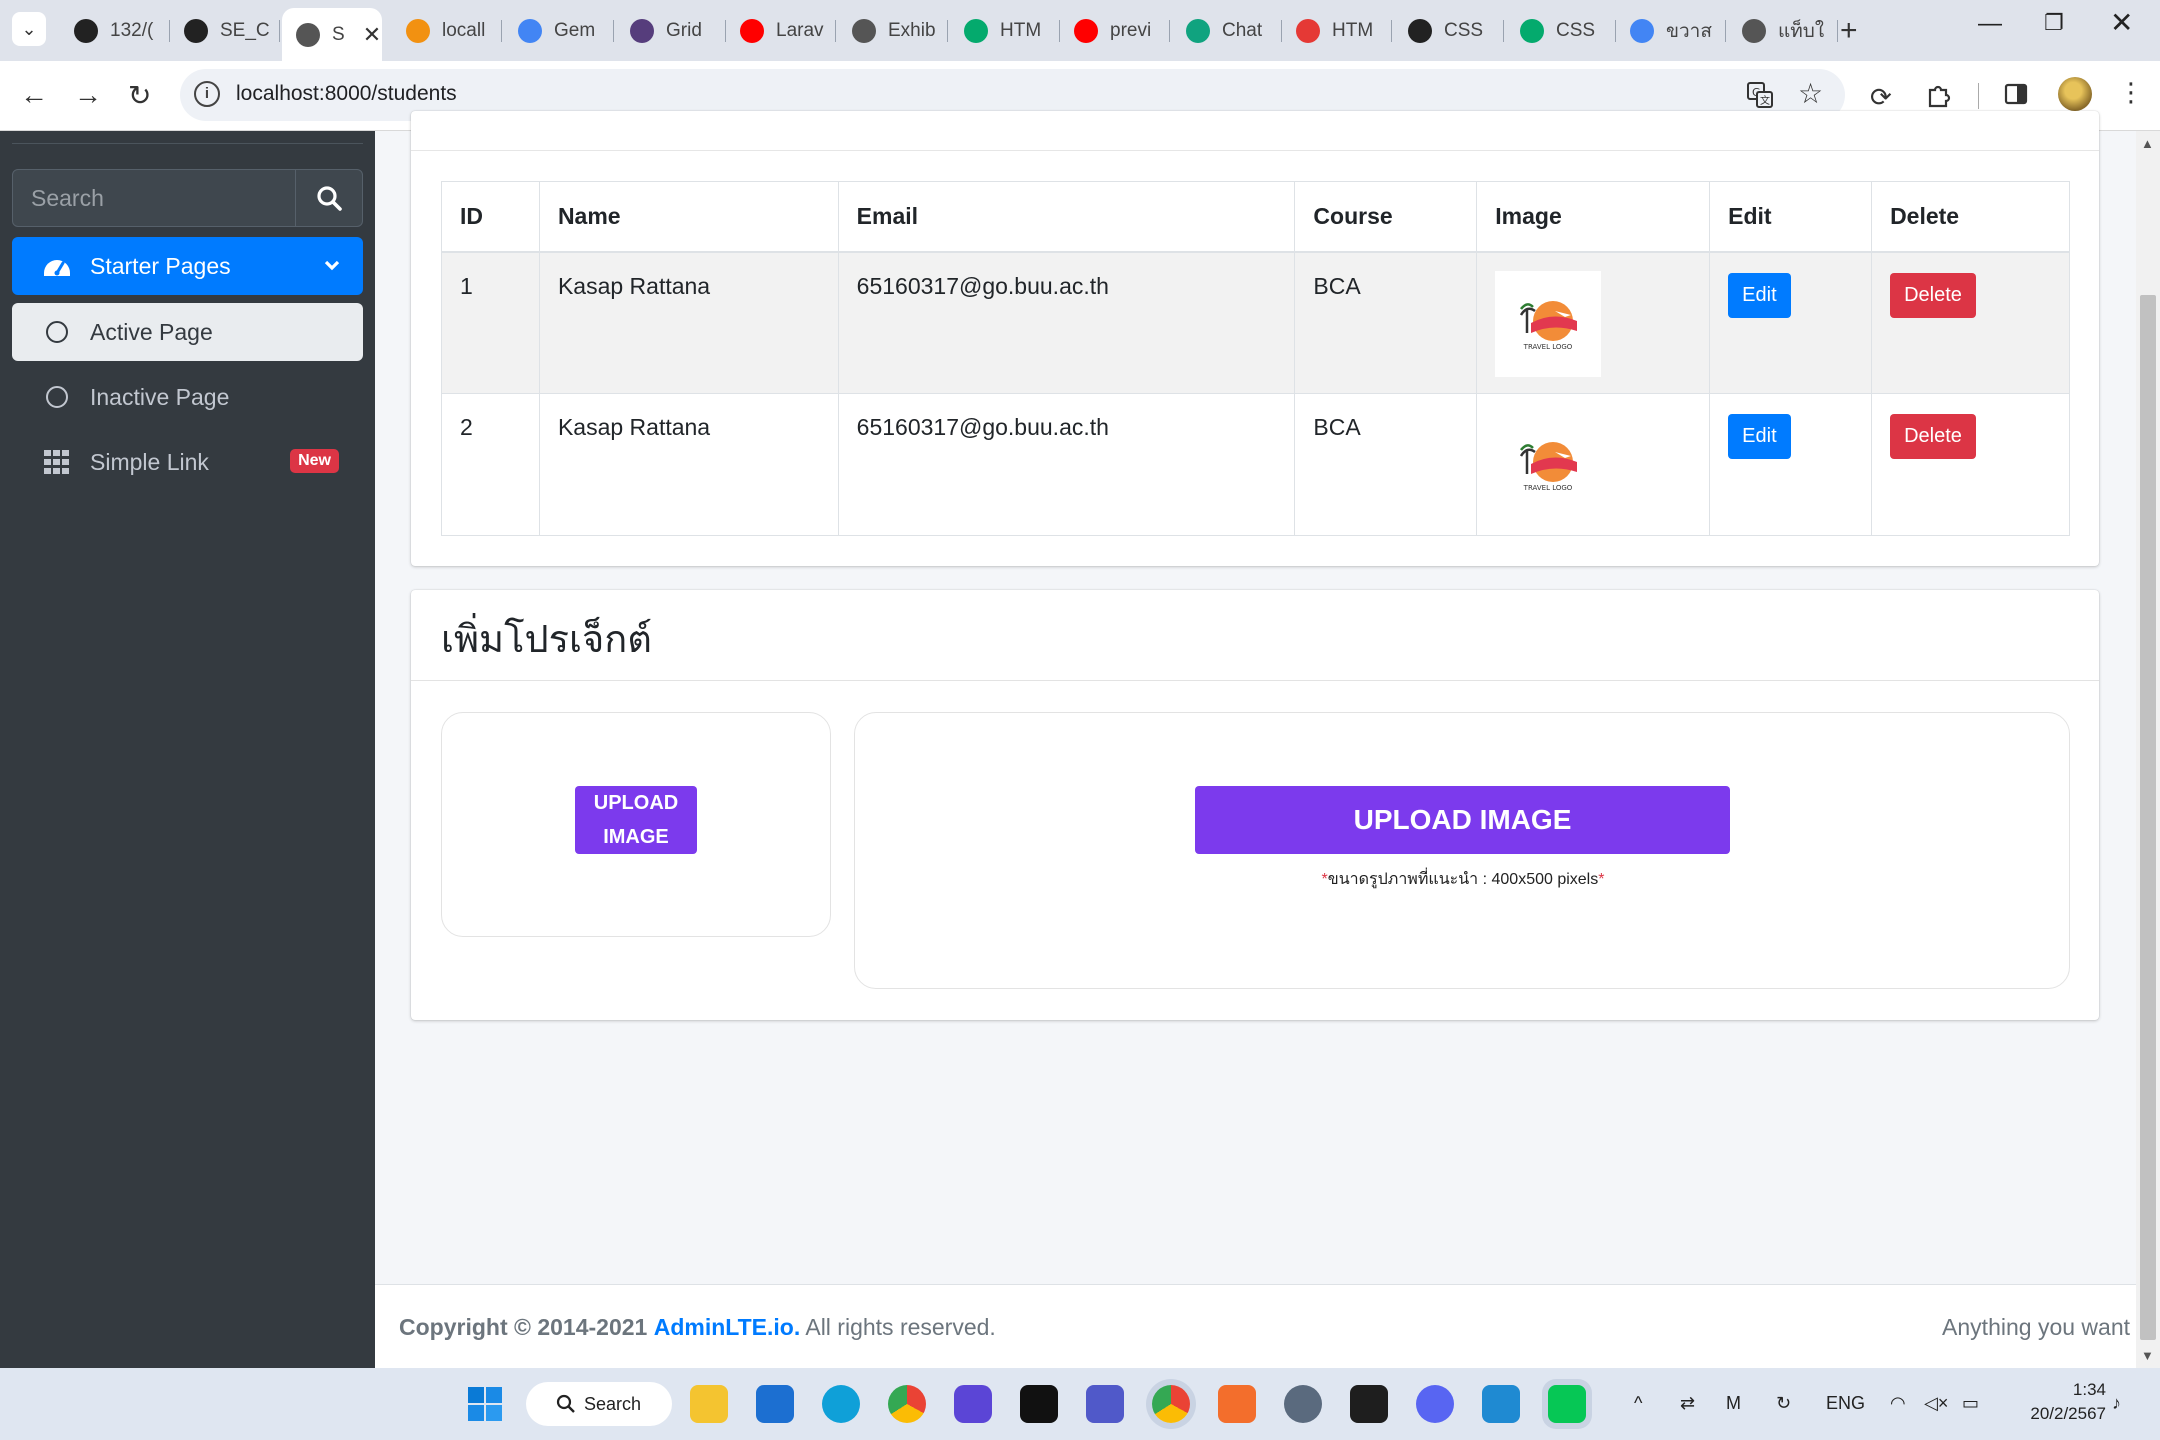 The height and width of the screenshot is (1440, 2160). I want to click on reload-icon: ↻, so click(139, 95).